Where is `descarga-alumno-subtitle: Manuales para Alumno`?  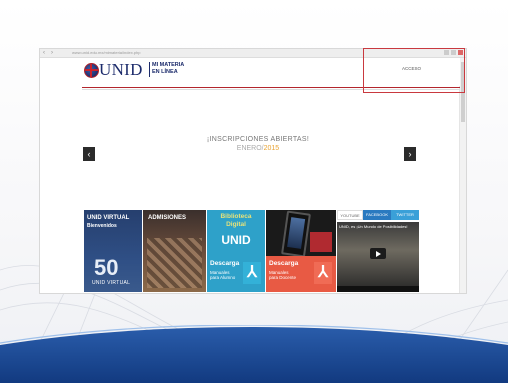
descarga-alumno-subtitle: Manuales para Alumno is located at coordinates (222, 275).